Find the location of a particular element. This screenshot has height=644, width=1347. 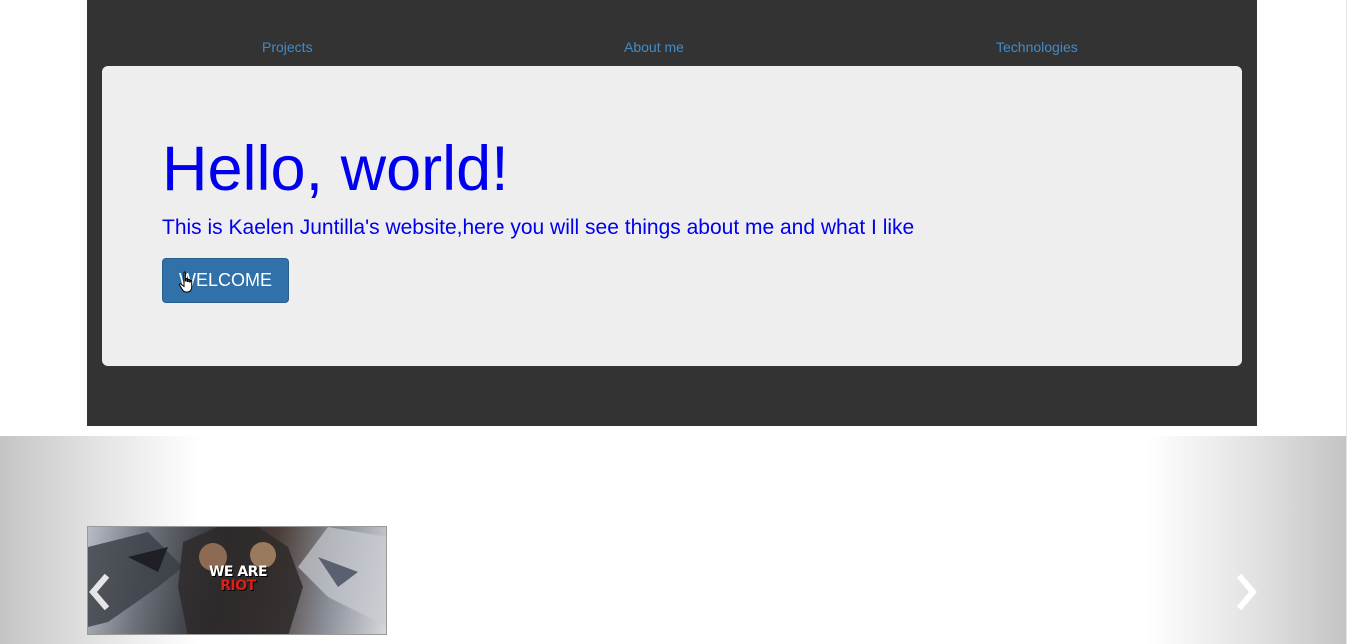

slide-logo-line2: RIOT is located at coordinates (238, 586).